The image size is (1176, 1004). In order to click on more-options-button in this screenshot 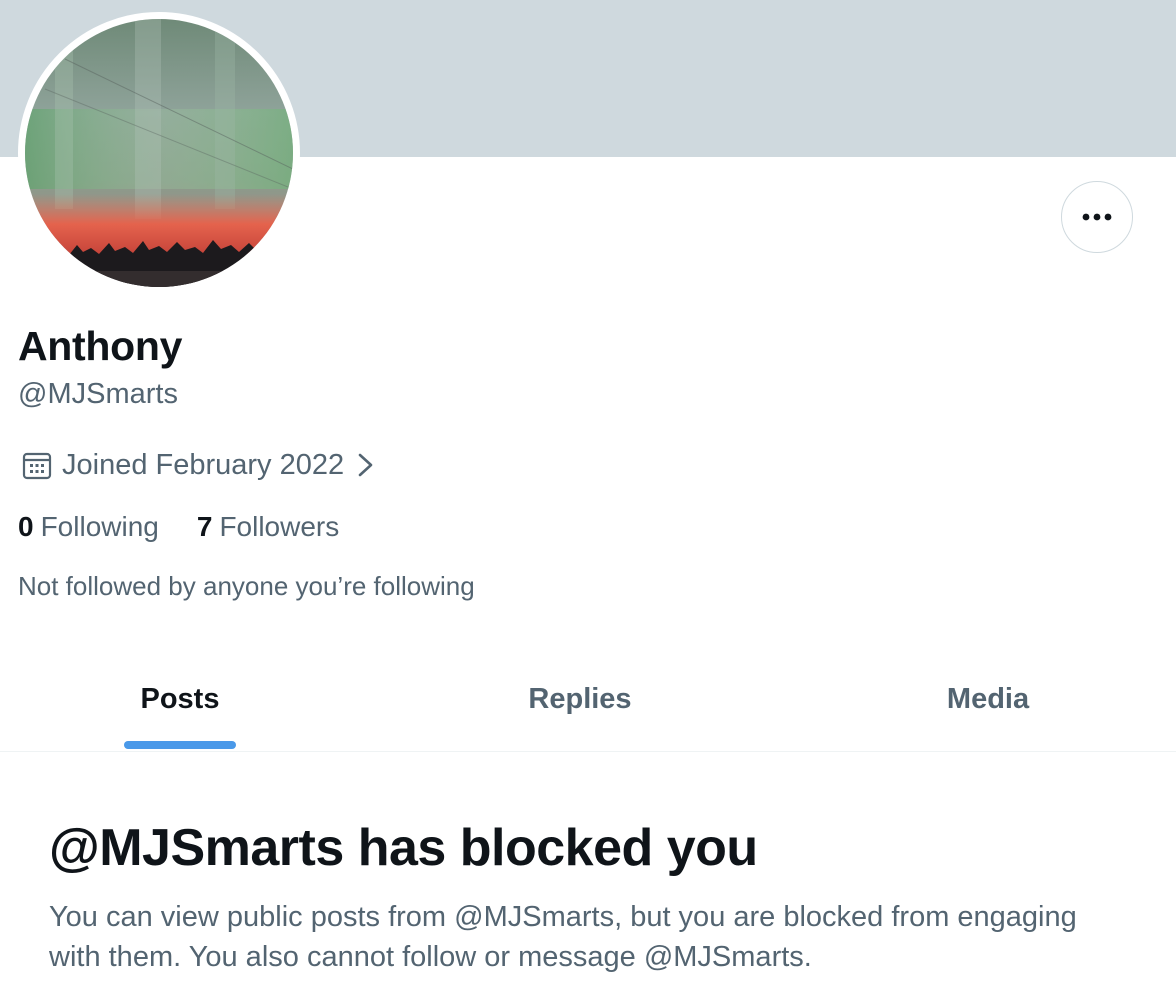, I will do `click(1097, 217)`.